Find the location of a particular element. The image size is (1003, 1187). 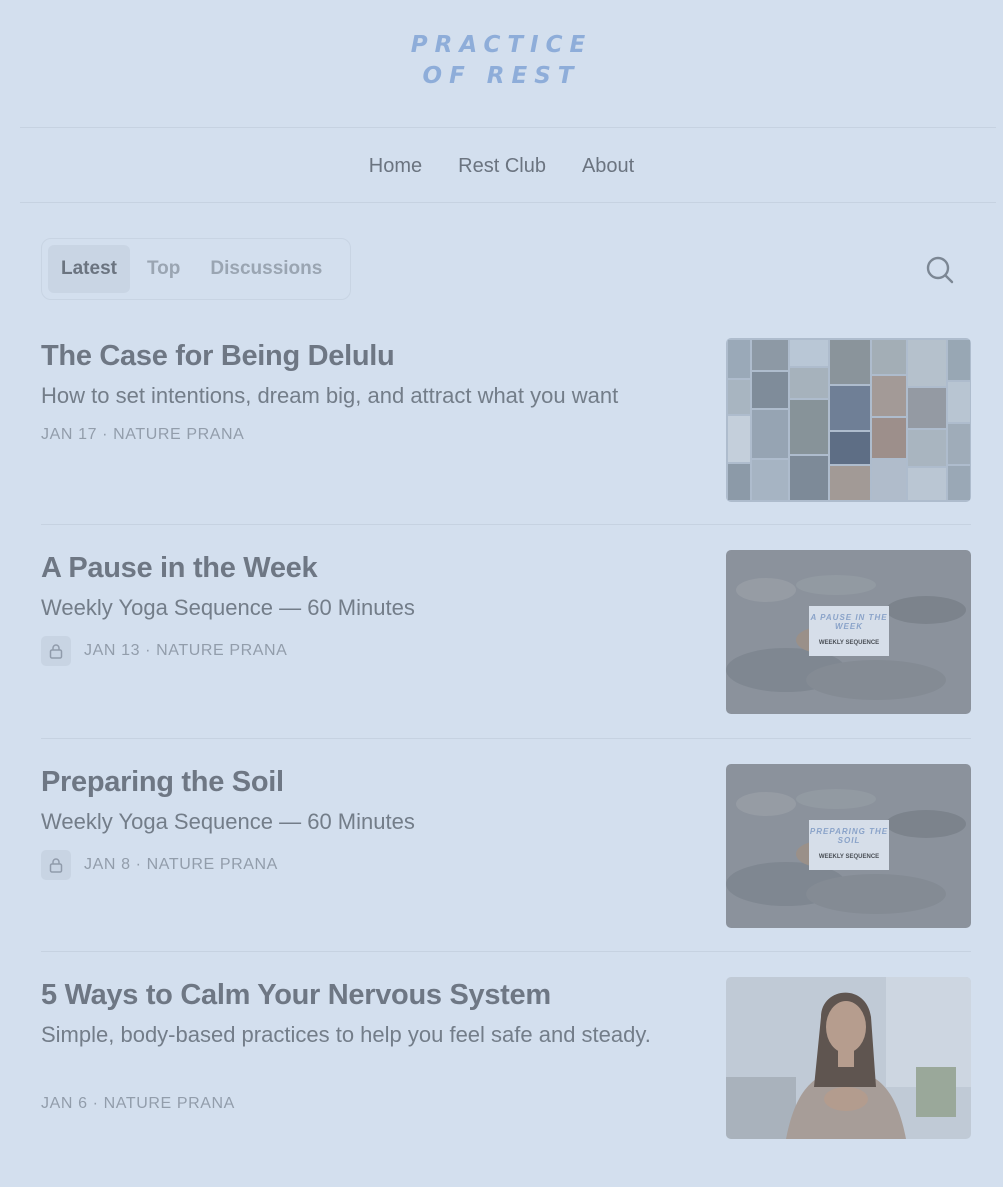

collage-image is located at coordinates (848, 420).